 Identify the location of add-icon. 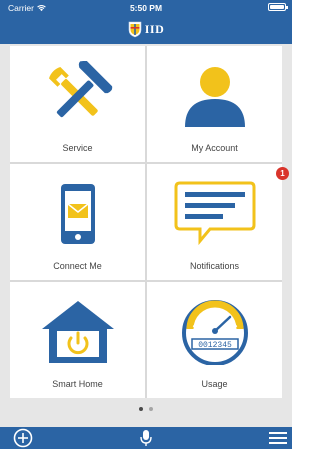
(23, 438).